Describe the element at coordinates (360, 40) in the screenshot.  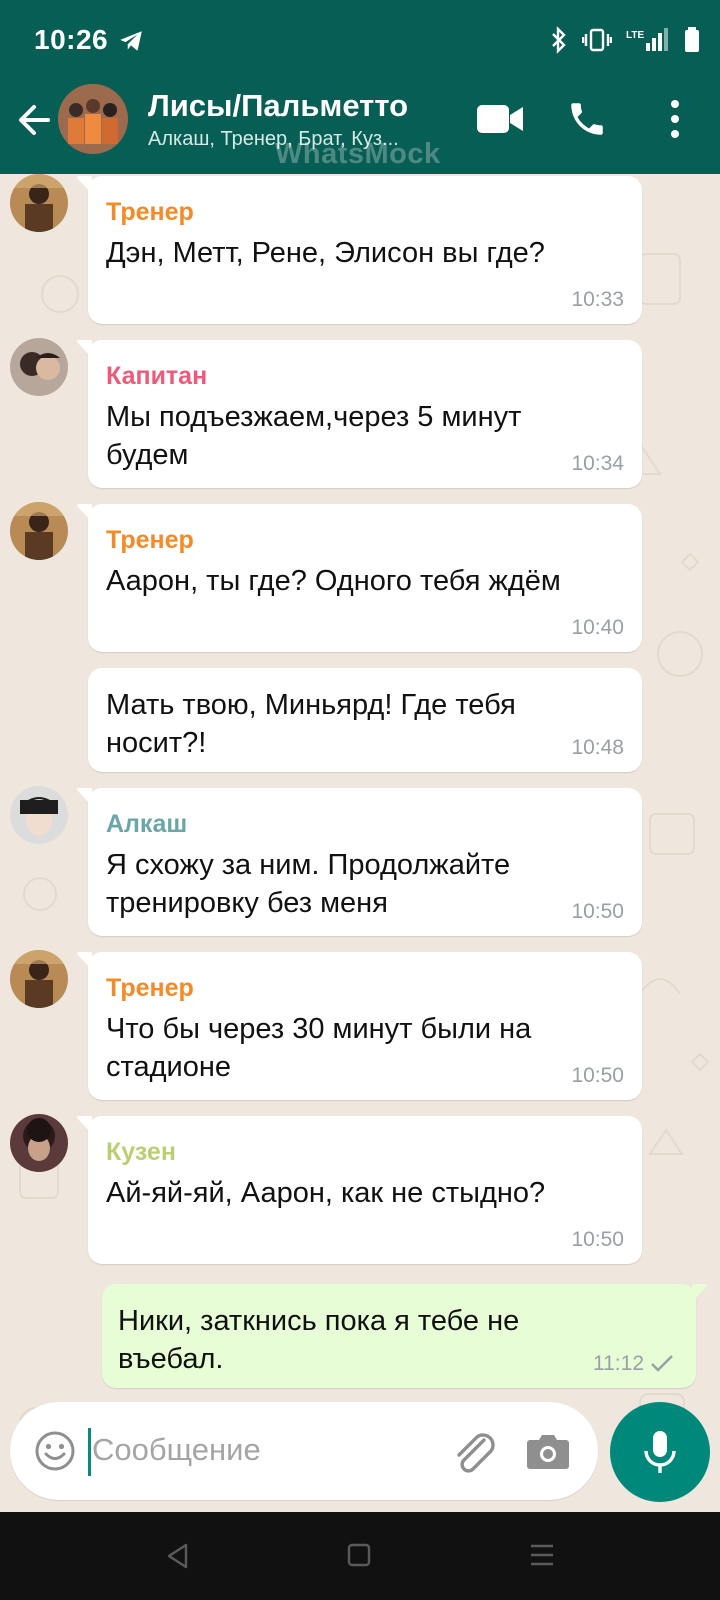
I see `status-bar: 10:26 LTE` at that location.